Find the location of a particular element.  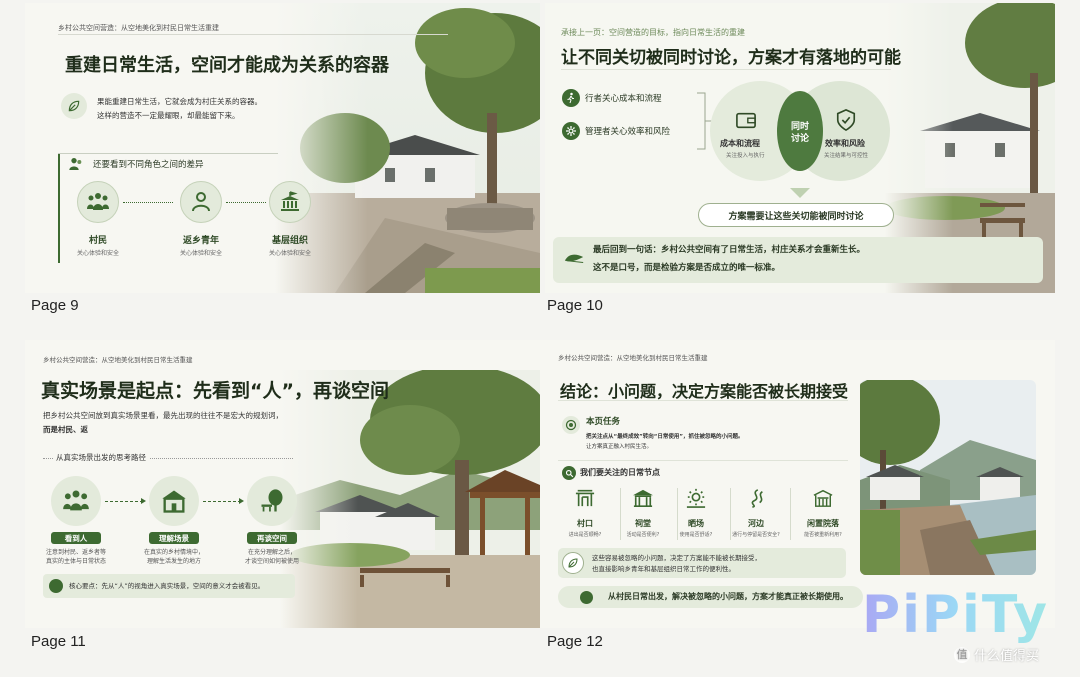

role-desc: 关心体验和安全 is located at coordinates (97, 253).